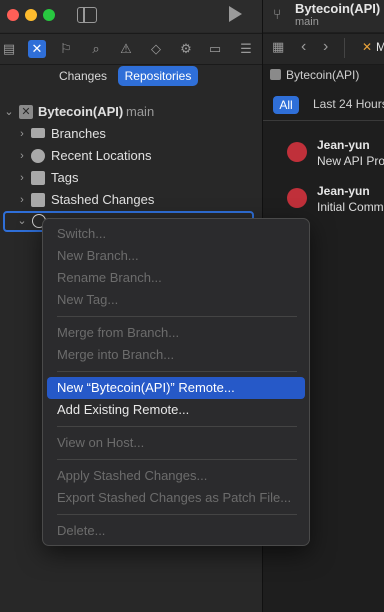 The image size is (384, 612). I want to click on repository-name: Bytecoin(API), so click(81, 111).